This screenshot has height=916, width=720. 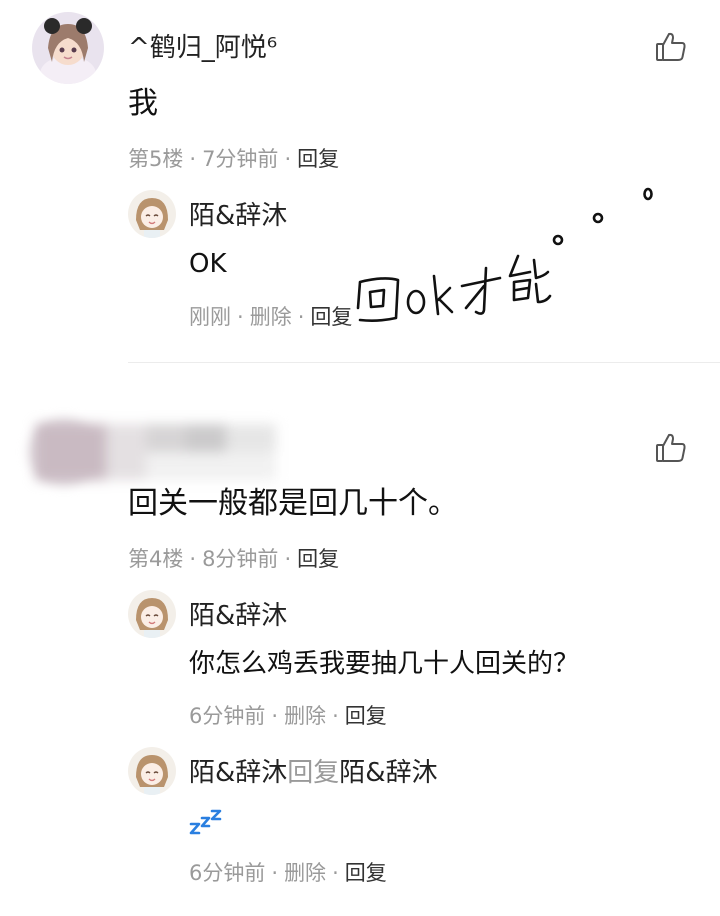 What do you see at coordinates (171, 452) in the screenshot?
I see `comment-author` at bounding box center [171, 452].